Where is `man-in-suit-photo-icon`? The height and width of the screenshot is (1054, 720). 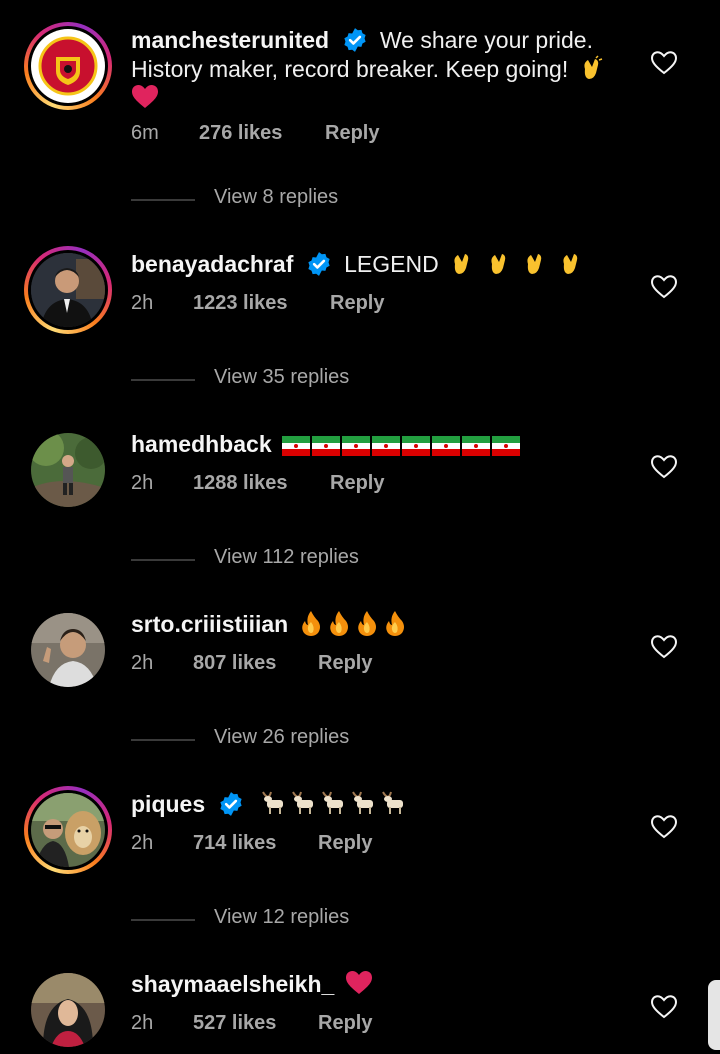
man-in-suit-photo-icon is located at coordinates (68, 290).